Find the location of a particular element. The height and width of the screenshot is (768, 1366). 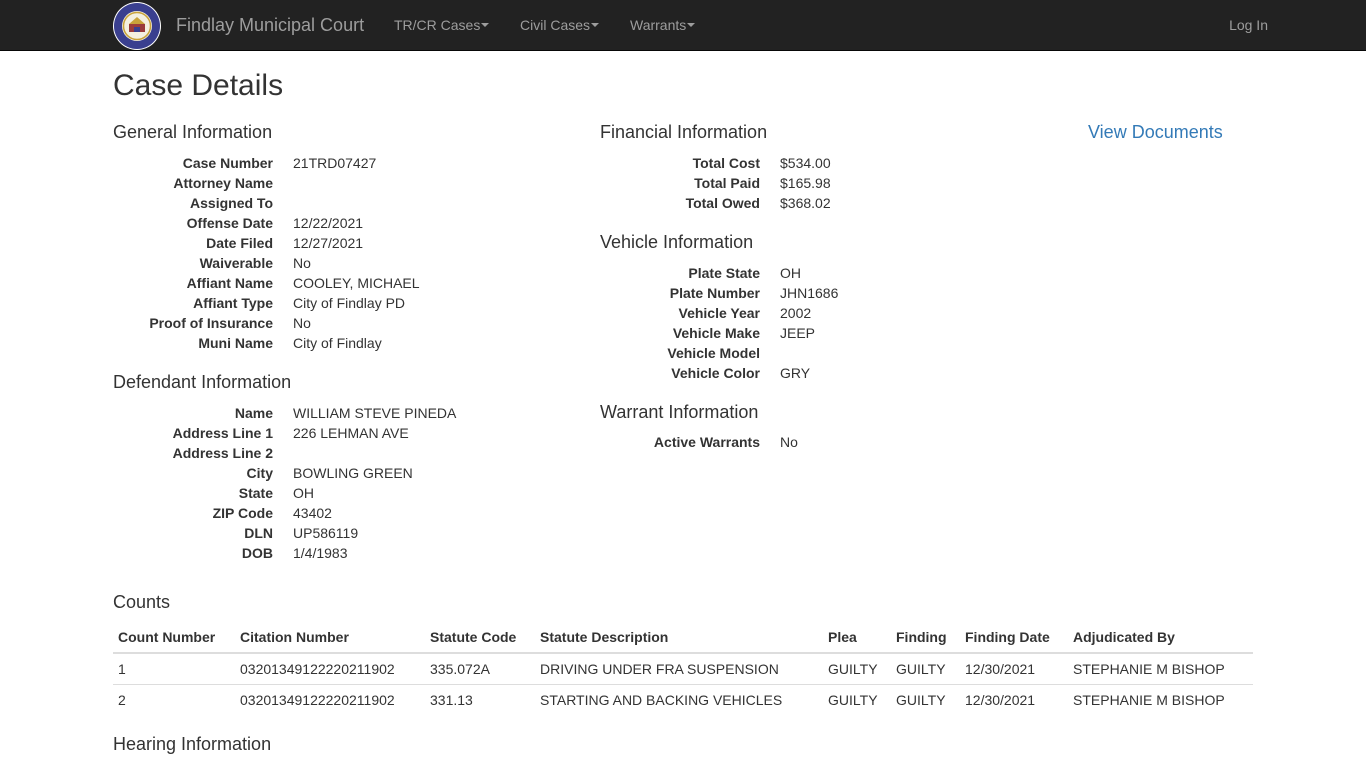

info-label: Muni Name is located at coordinates (235, 343).